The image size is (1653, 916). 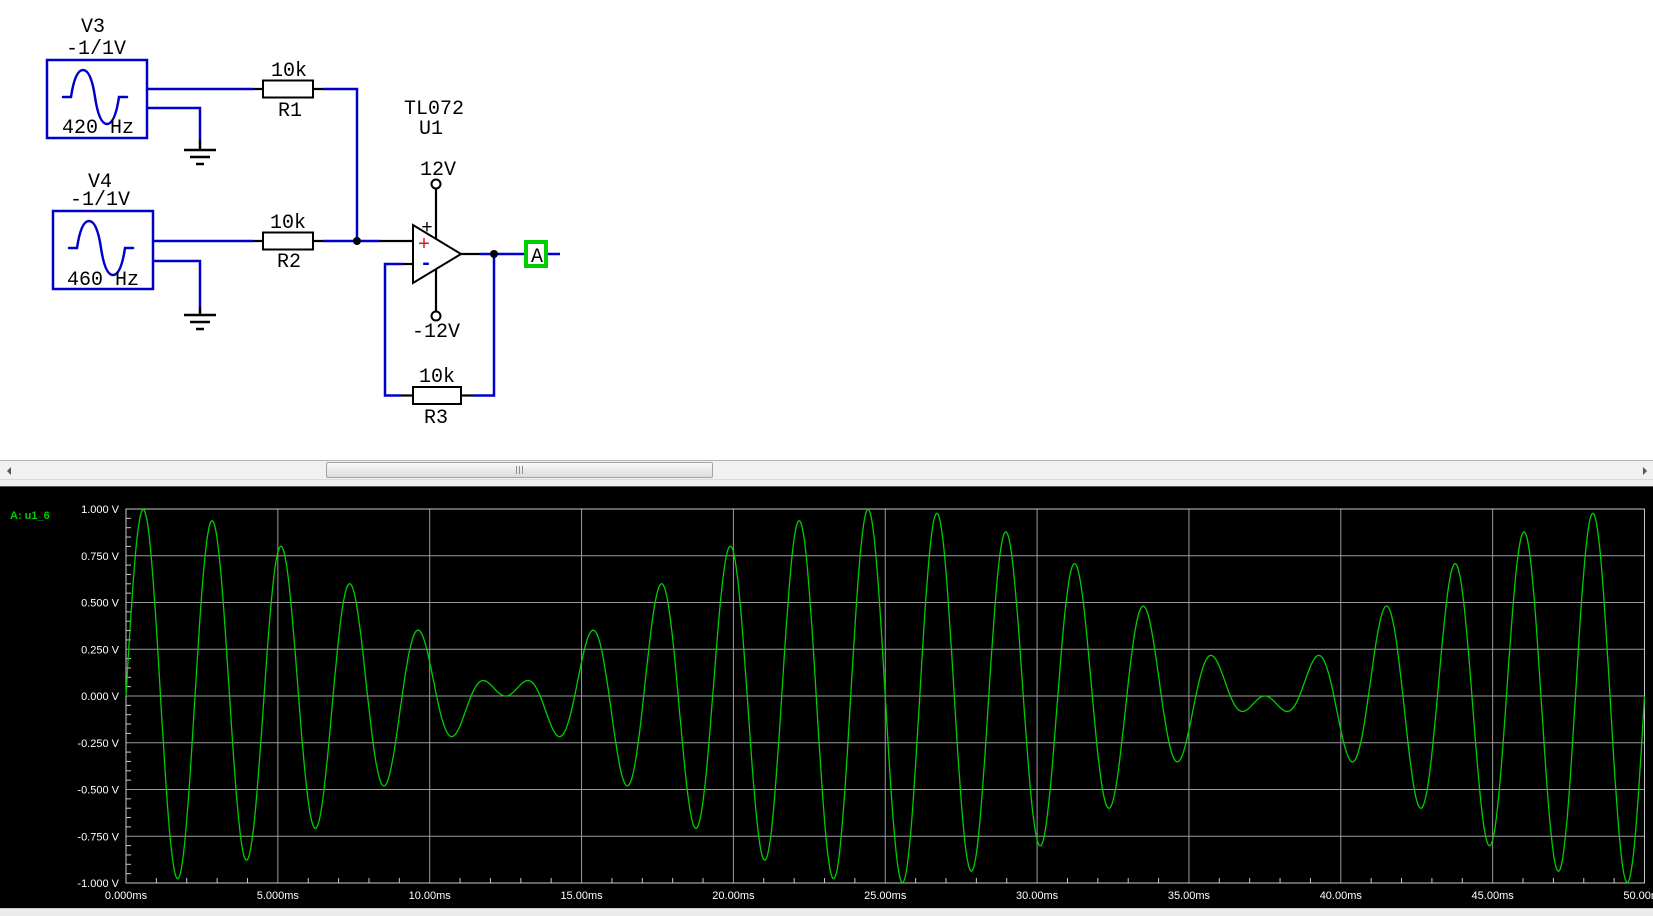 What do you see at coordinates (438, 170) in the screenshot?
I see `opamp-vplus-label: 12V` at bounding box center [438, 170].